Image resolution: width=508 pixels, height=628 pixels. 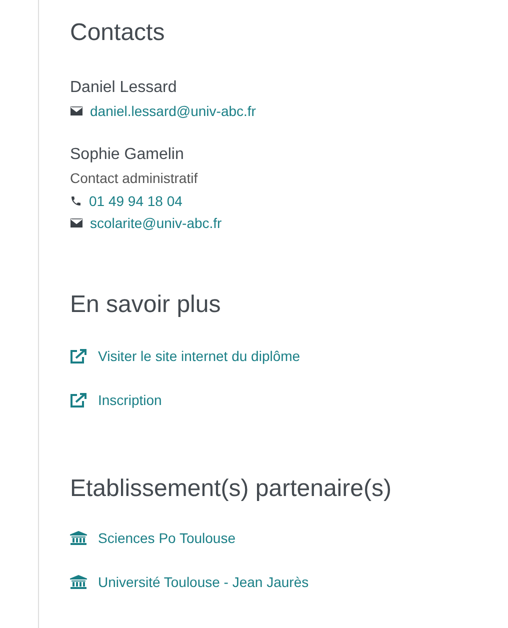 What do you see at coordinates (135, 201) in the screenshot?
I see `phone-link: 01 49 94 18 04` at bounding box center [135, 201].